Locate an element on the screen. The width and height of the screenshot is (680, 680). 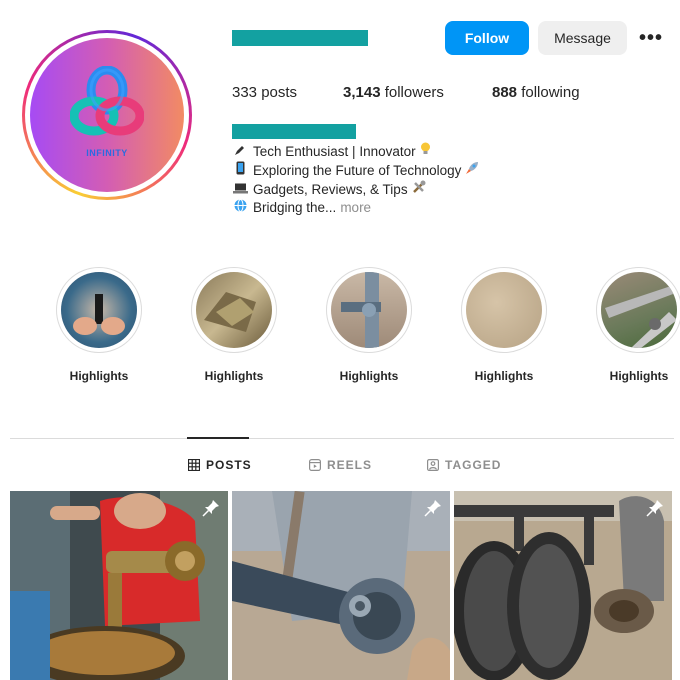
grid-icon is located at coordinates (194, 465).